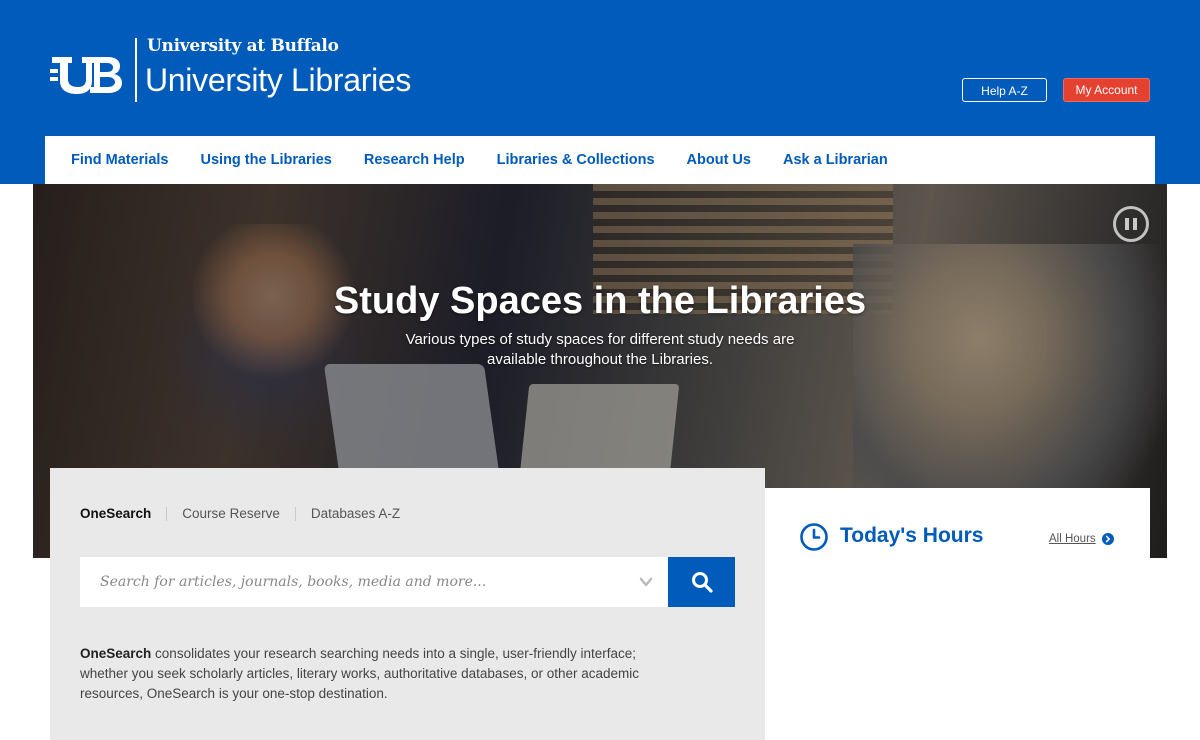  I want to click on tab-onesearch: OneSearch, so click(123, 514).